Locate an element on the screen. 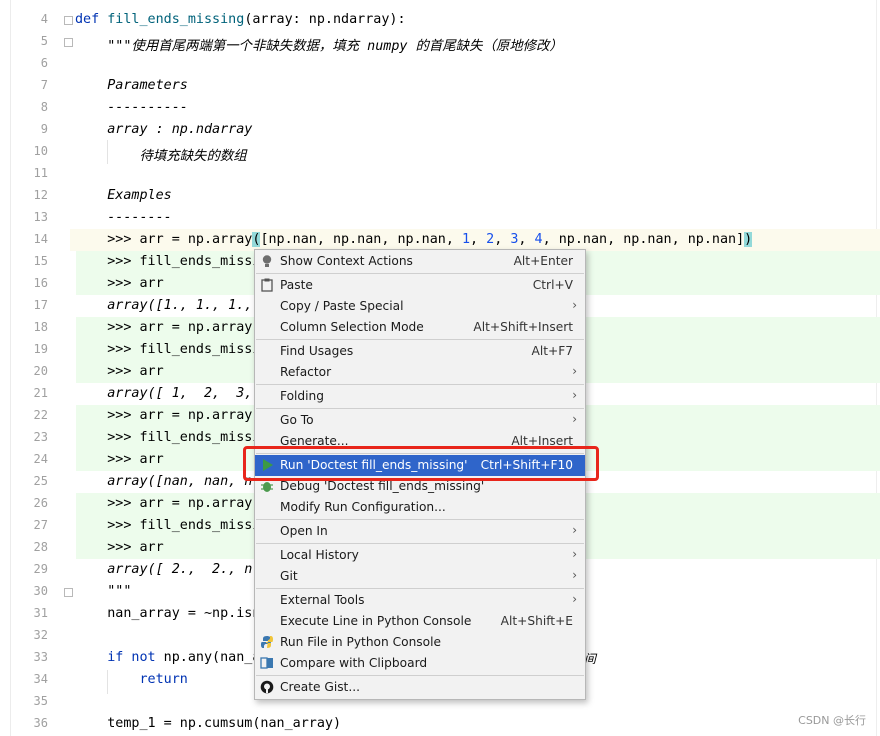 The height and width of the screenshot is (736, 880). menu-item-shortcut: Alt+Shift+Insert is located at coordinates (523, 327).